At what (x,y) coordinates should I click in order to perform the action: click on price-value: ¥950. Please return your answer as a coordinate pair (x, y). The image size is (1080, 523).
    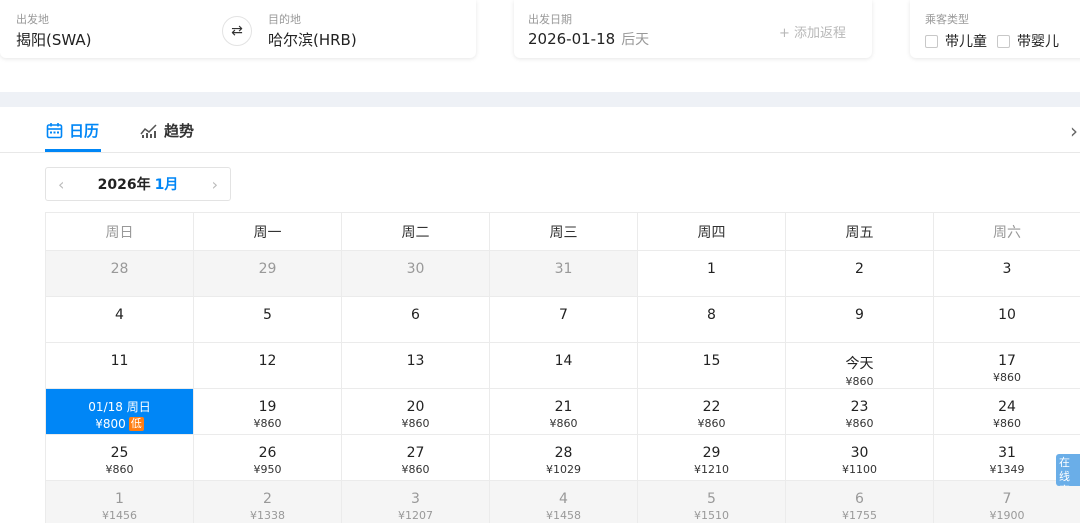
    Looking at the image, I should click on (267, 469).